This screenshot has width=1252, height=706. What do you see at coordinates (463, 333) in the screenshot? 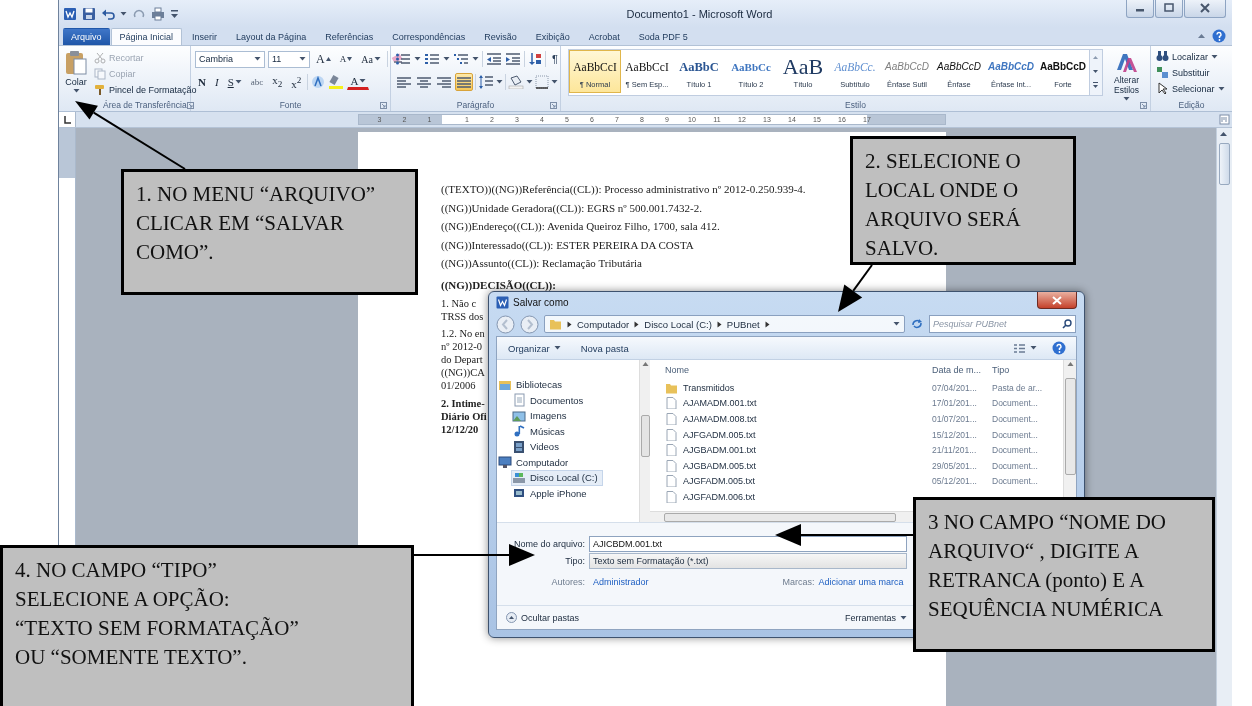
I see `document-text: 1.2. No en` at bounding box center [463, 333].